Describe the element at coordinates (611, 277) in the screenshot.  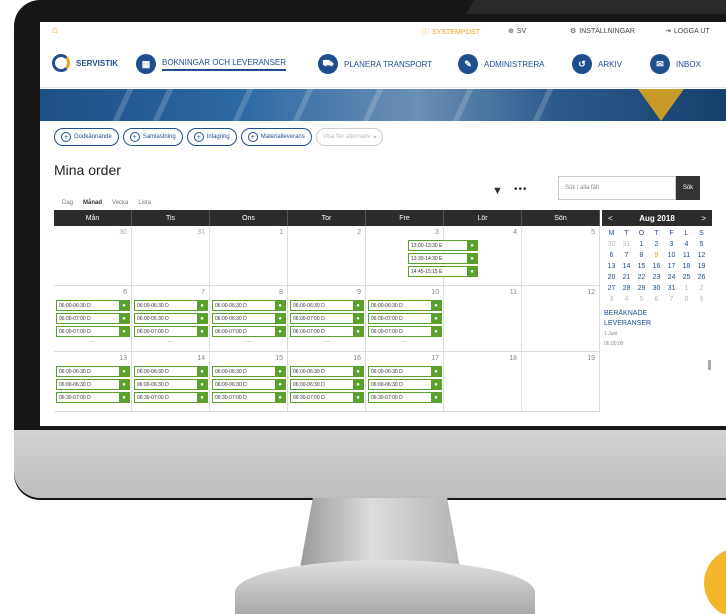
I see `mini-day: 20` at that location.